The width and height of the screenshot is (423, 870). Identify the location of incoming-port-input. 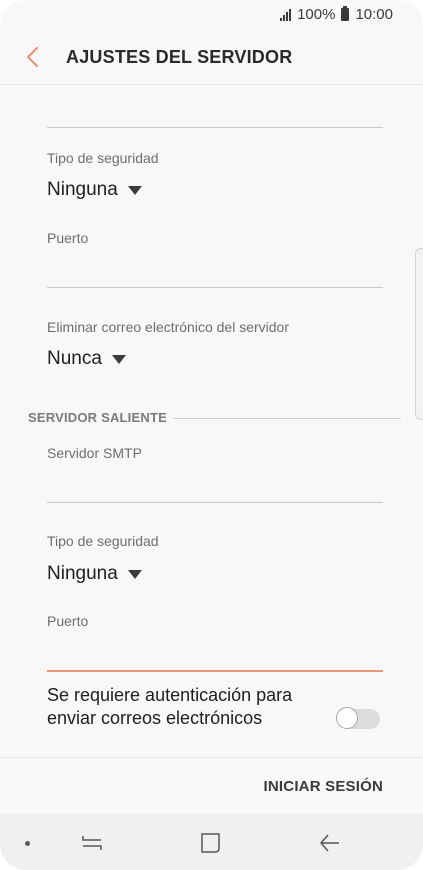
(215, 270).